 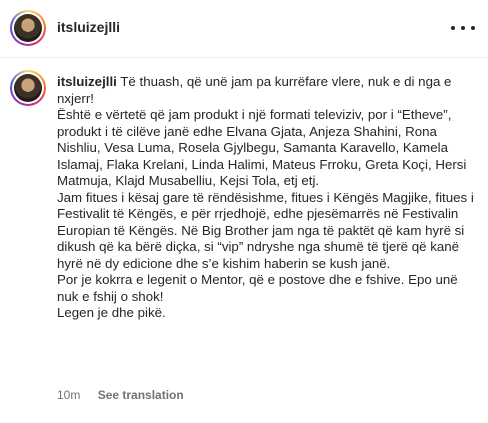 What do you see at coordinates (244, 29) in the screenshot?
I see `post-header: itsluizejlli` at bounding box center [244, 29].